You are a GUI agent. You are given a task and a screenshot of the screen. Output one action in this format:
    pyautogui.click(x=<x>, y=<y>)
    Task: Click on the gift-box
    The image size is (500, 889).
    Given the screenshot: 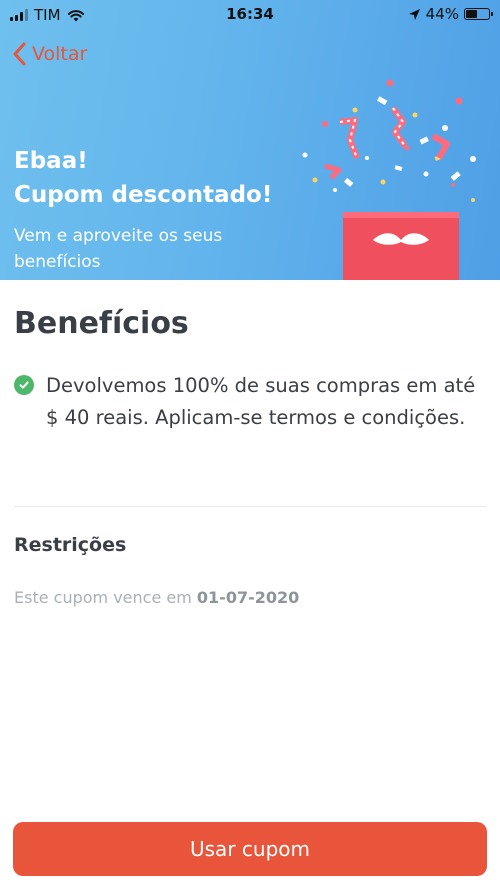 What is the action you would take?
    pyautogui.click(x=401, y=246)
    